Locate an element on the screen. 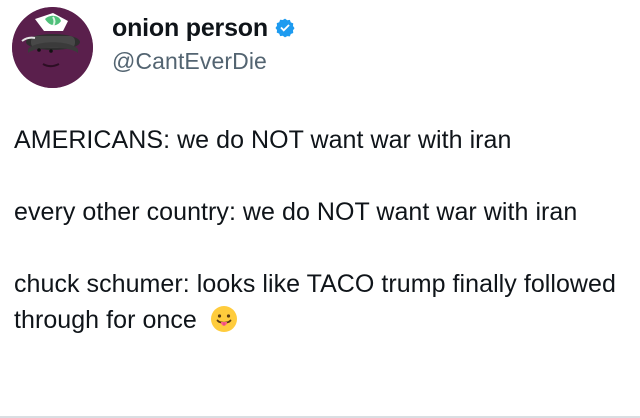 Image resolution: width=640 pixels, height=418 pixels. author-identity: onion person @CantEverDie is located at coordinates (204, 43).